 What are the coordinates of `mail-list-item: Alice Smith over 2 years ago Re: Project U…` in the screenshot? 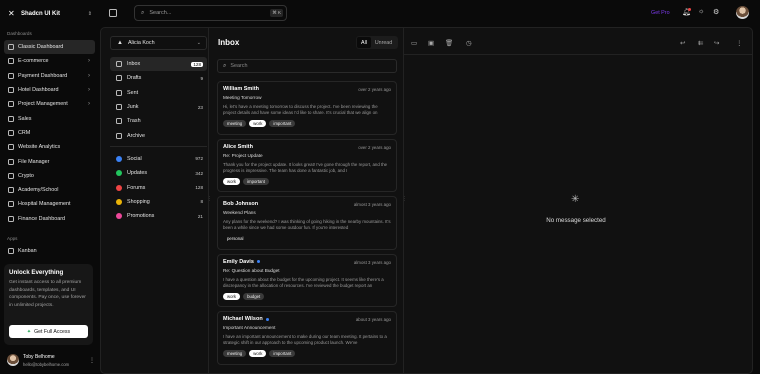 It's located at (307, 165).